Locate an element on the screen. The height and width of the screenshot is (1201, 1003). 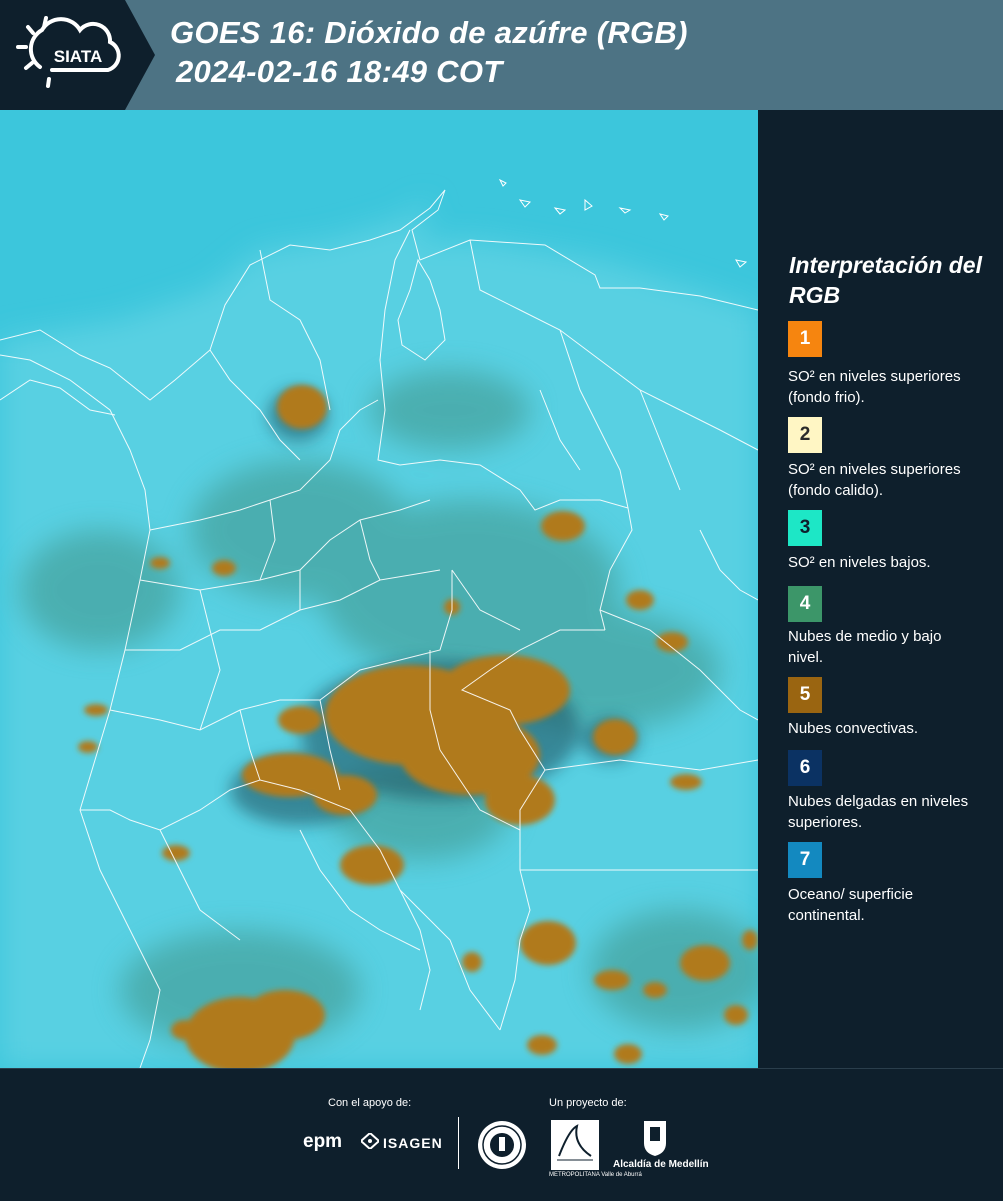
medellin-seal-icon is located at coordinates (502, 1145).